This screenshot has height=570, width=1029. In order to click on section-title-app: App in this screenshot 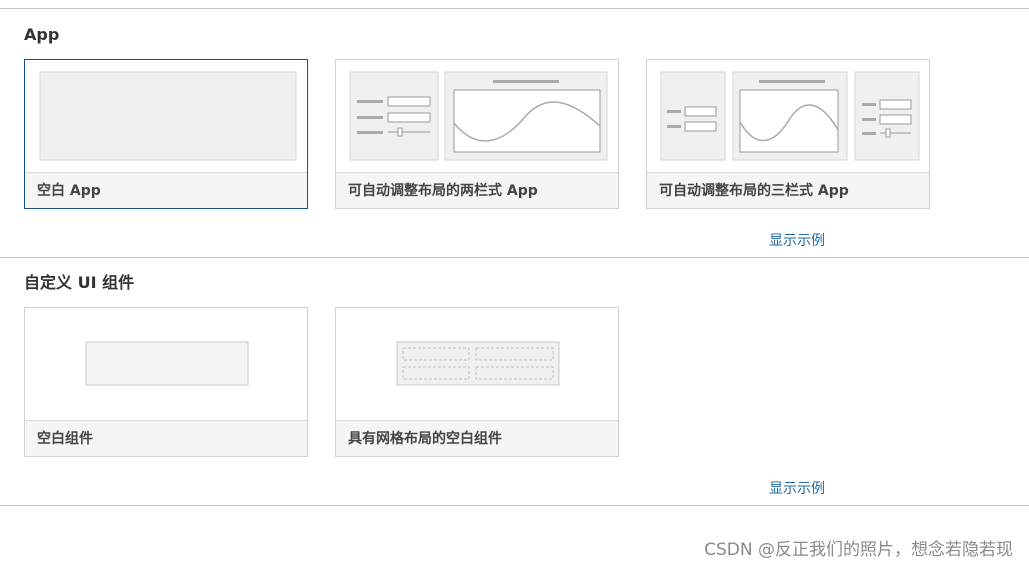, I will do `click(42, 34)`.